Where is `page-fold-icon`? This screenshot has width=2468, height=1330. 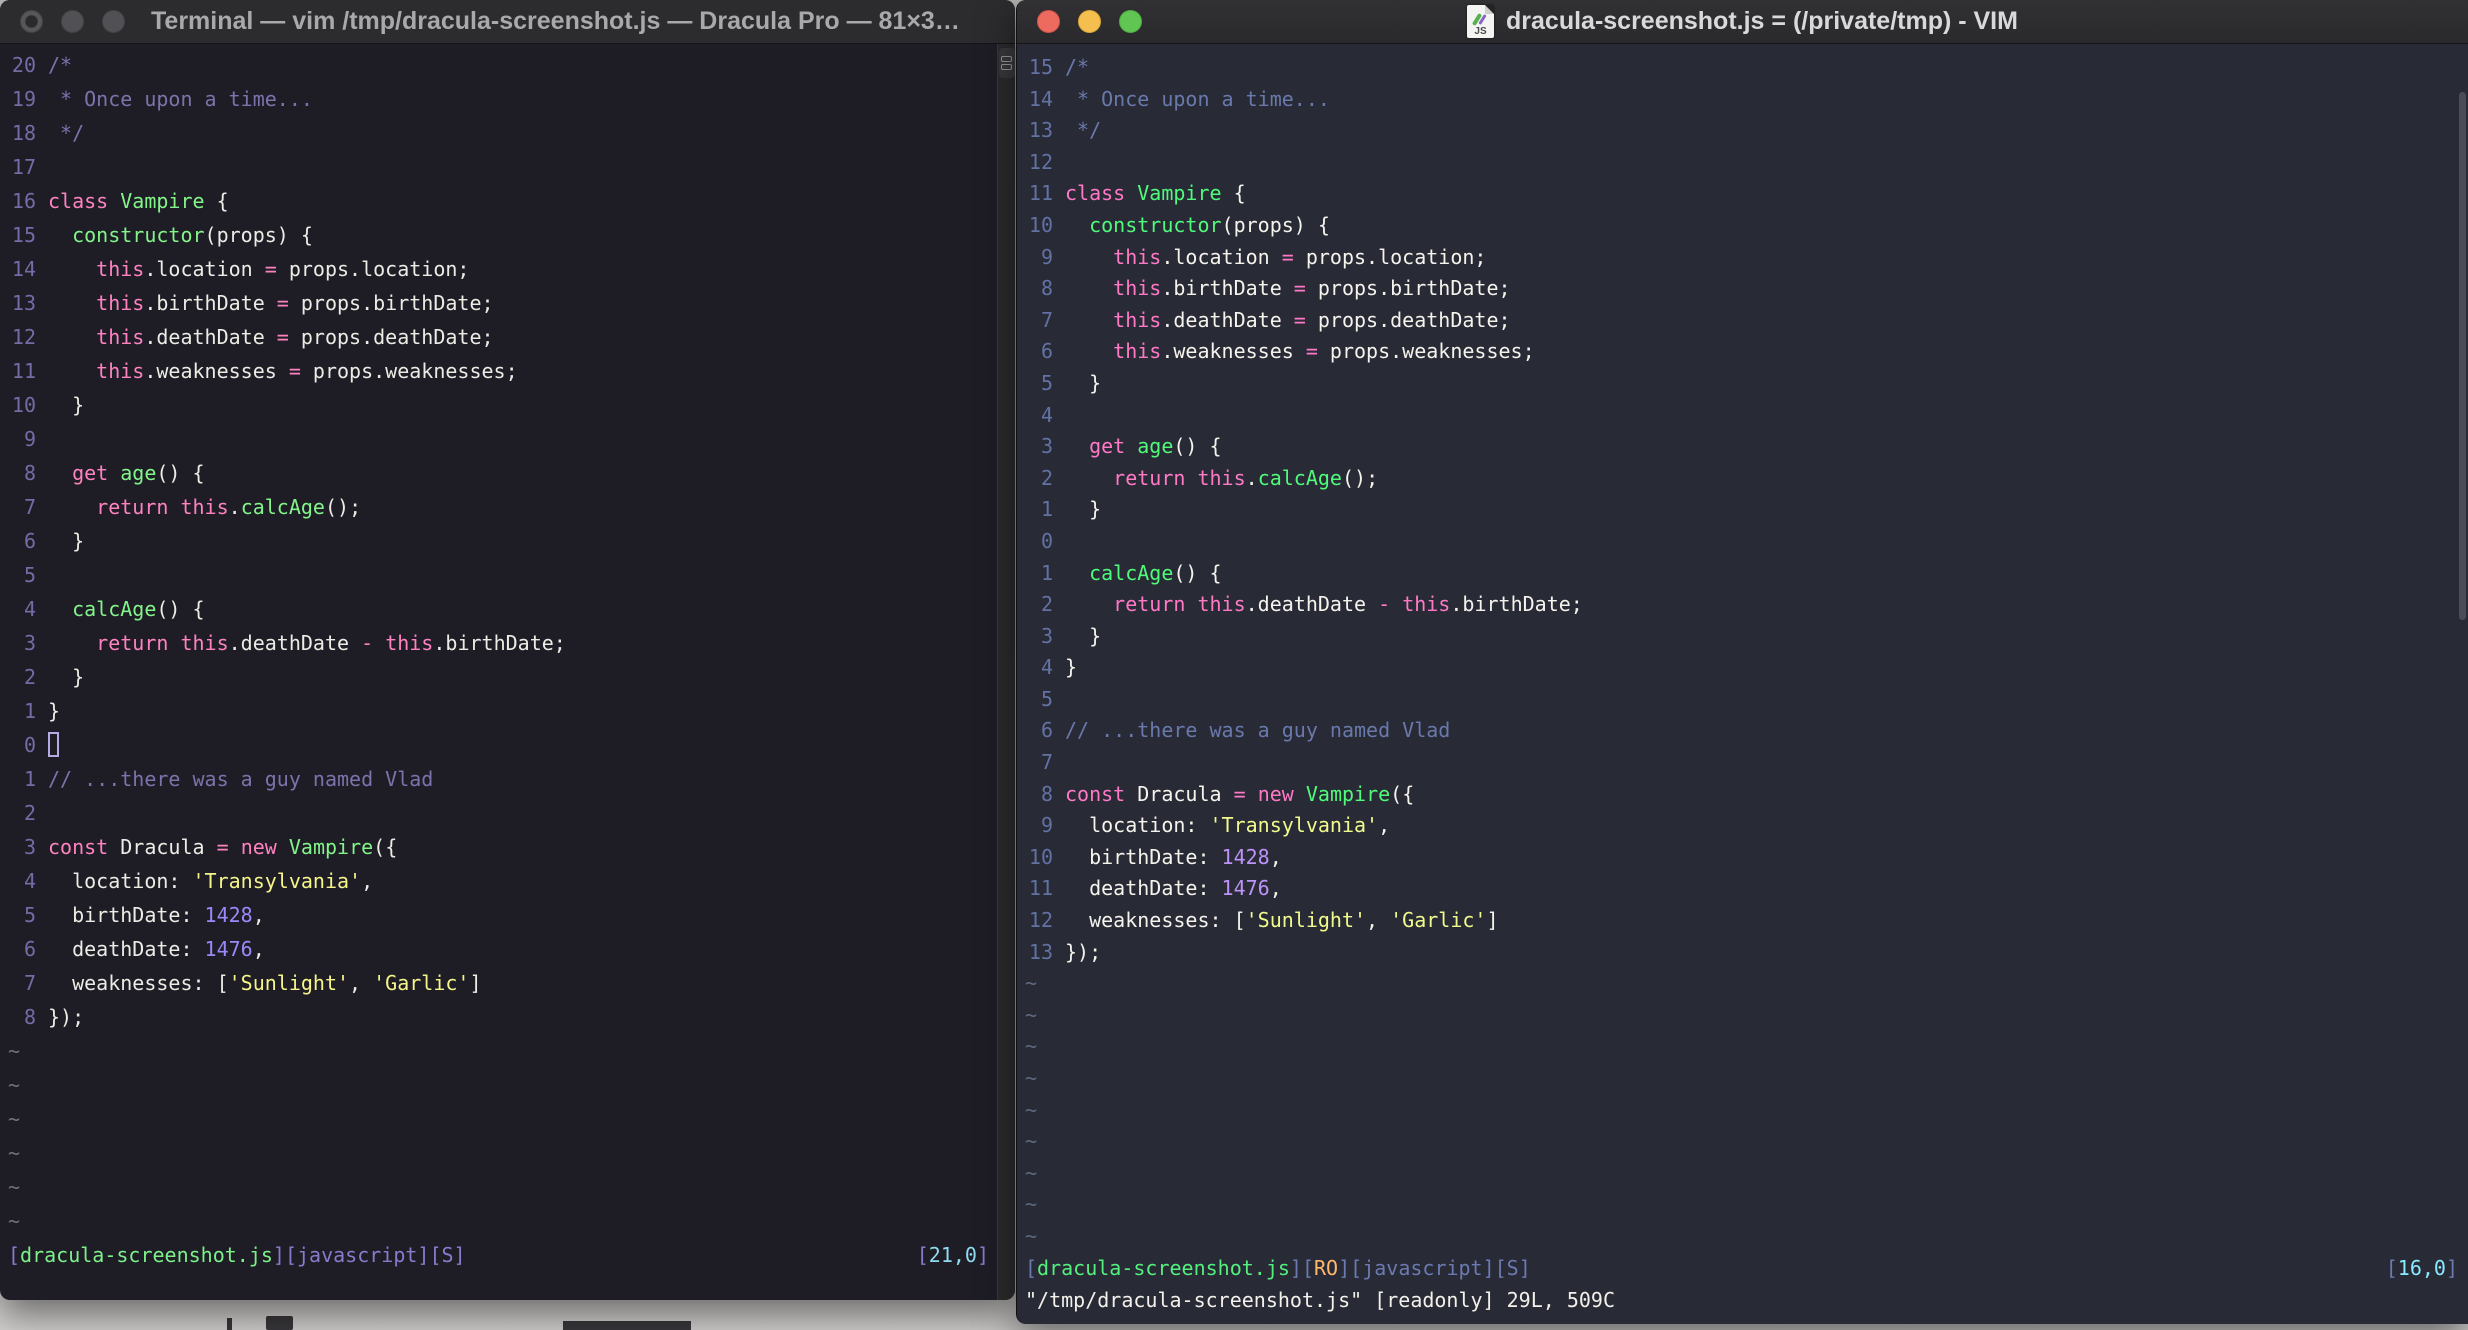
page-fold-icon is located at coordinates (1490, 9).